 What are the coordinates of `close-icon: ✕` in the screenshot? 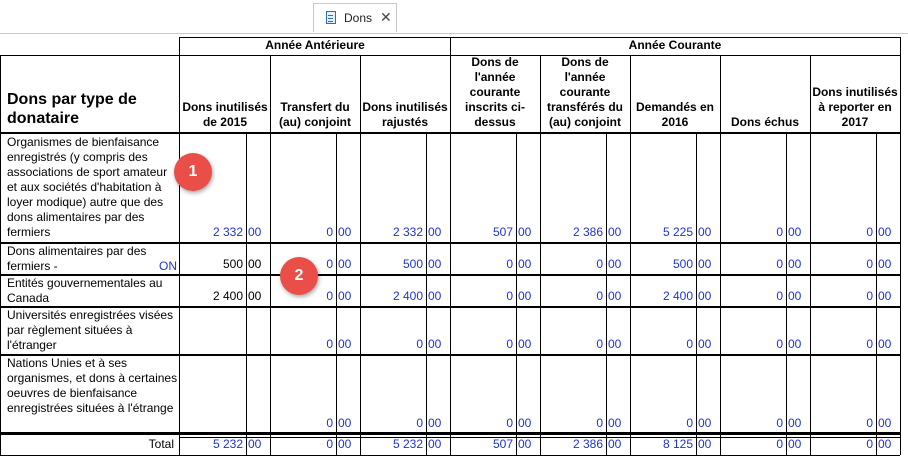 It's located at (386, 17).